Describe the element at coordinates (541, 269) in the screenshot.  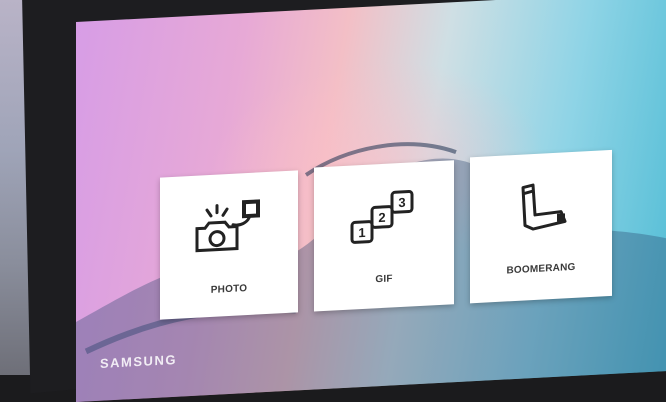
I see `boomerang-label: BOOMERANG` at that location.